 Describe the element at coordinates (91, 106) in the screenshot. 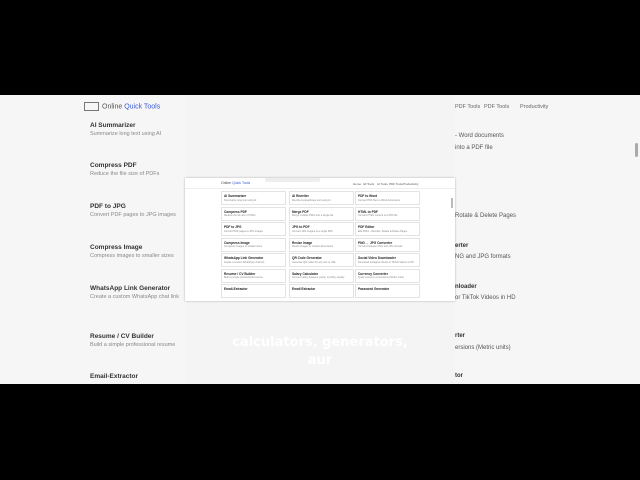

I see `logo-icon` at that location.